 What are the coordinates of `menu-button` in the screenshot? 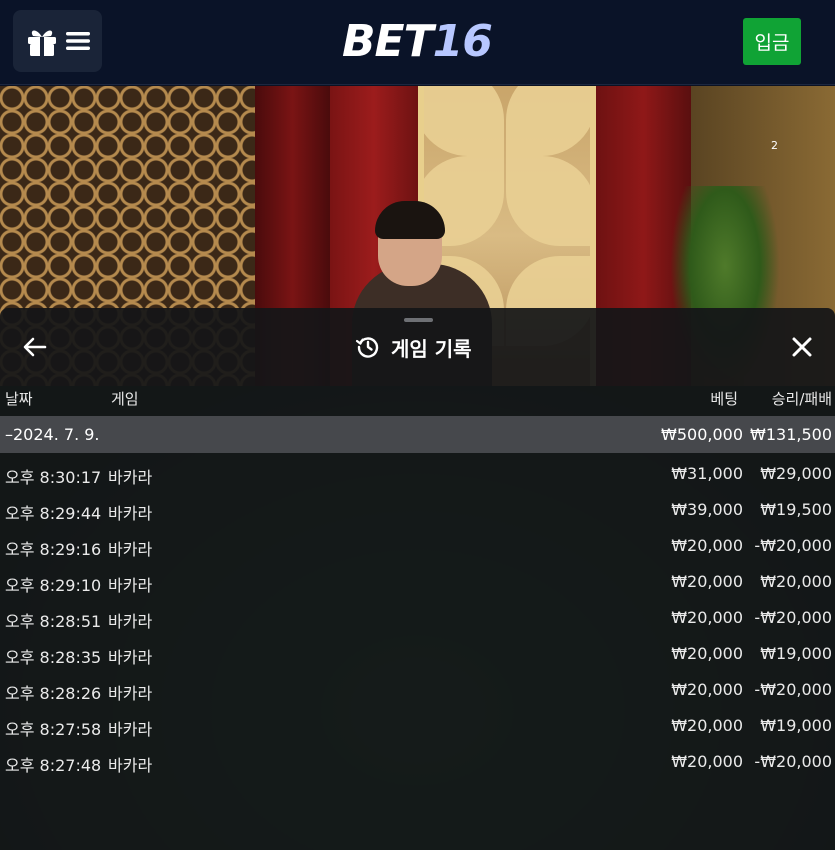 It's located at (57, 41).